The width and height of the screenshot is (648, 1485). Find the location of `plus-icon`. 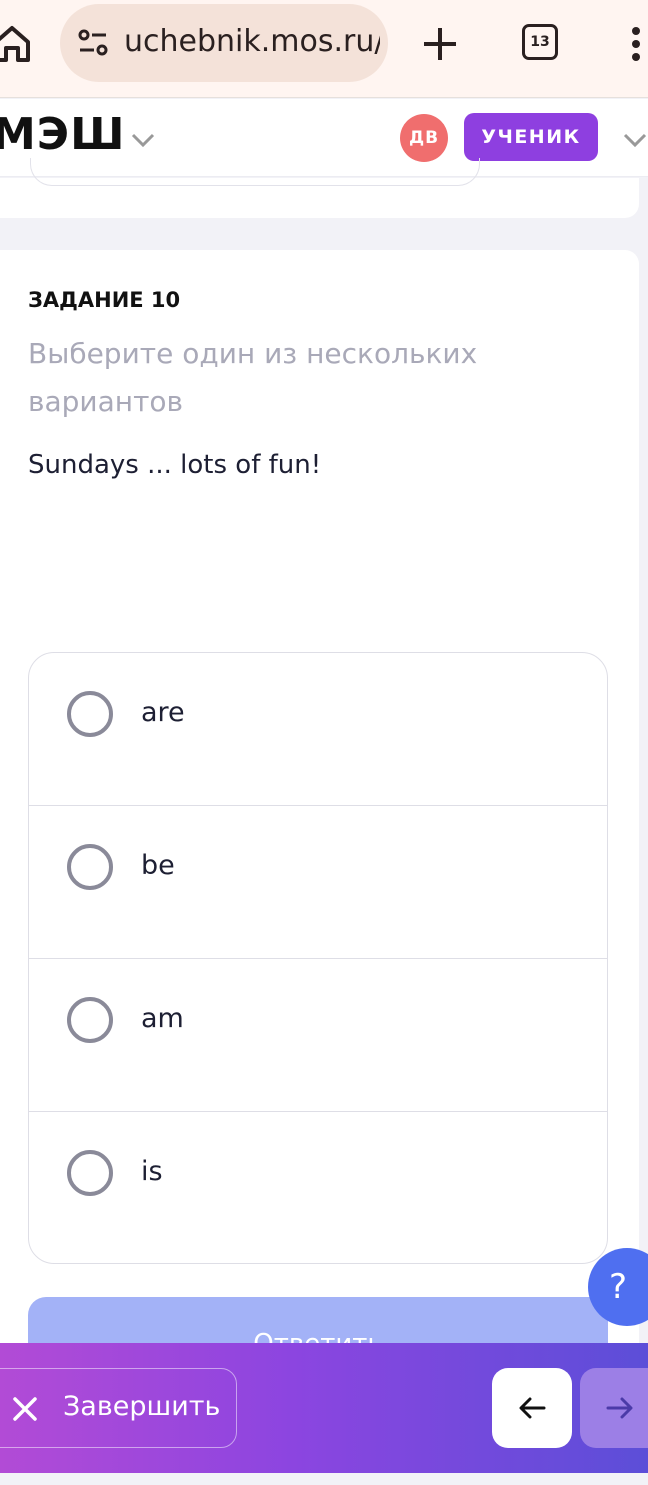

plus-icon is located at coordinates (440, 44).